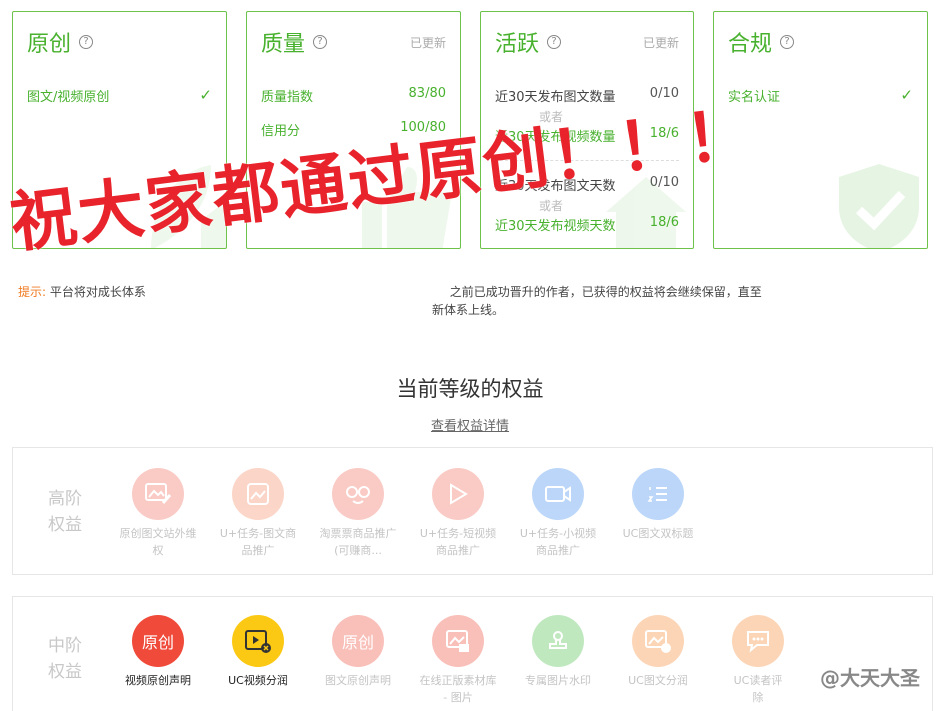 Image resolution: width=940 pixels, height=711 pixels. I want to click on right-item-name: UC图文双标题, so click(658, 533).